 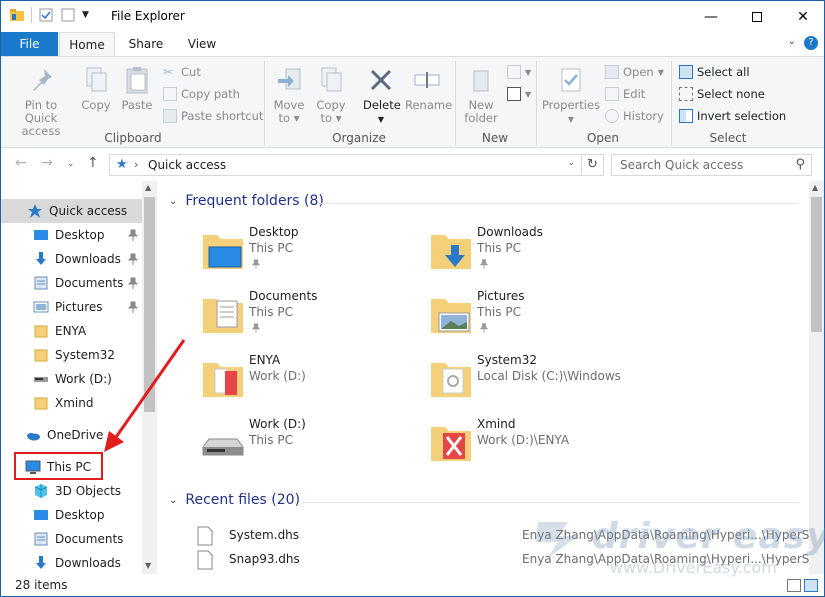 What do you see at coordinates (519, 72) in the screenshot?
I see `new-item-button: ▼` at bounding box center [519, 72].